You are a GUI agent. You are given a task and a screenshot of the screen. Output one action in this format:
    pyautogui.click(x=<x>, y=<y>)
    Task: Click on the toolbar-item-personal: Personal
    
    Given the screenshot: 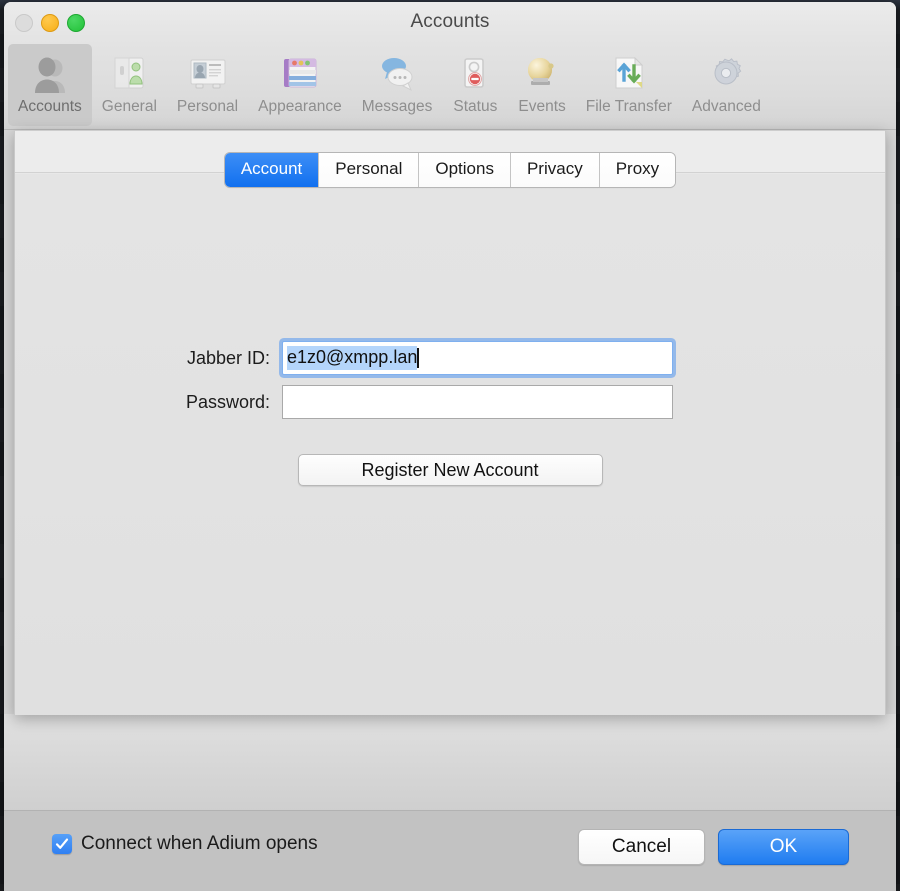 What is the action you would take?
    pyautogui.click(x=207, y=85)
    